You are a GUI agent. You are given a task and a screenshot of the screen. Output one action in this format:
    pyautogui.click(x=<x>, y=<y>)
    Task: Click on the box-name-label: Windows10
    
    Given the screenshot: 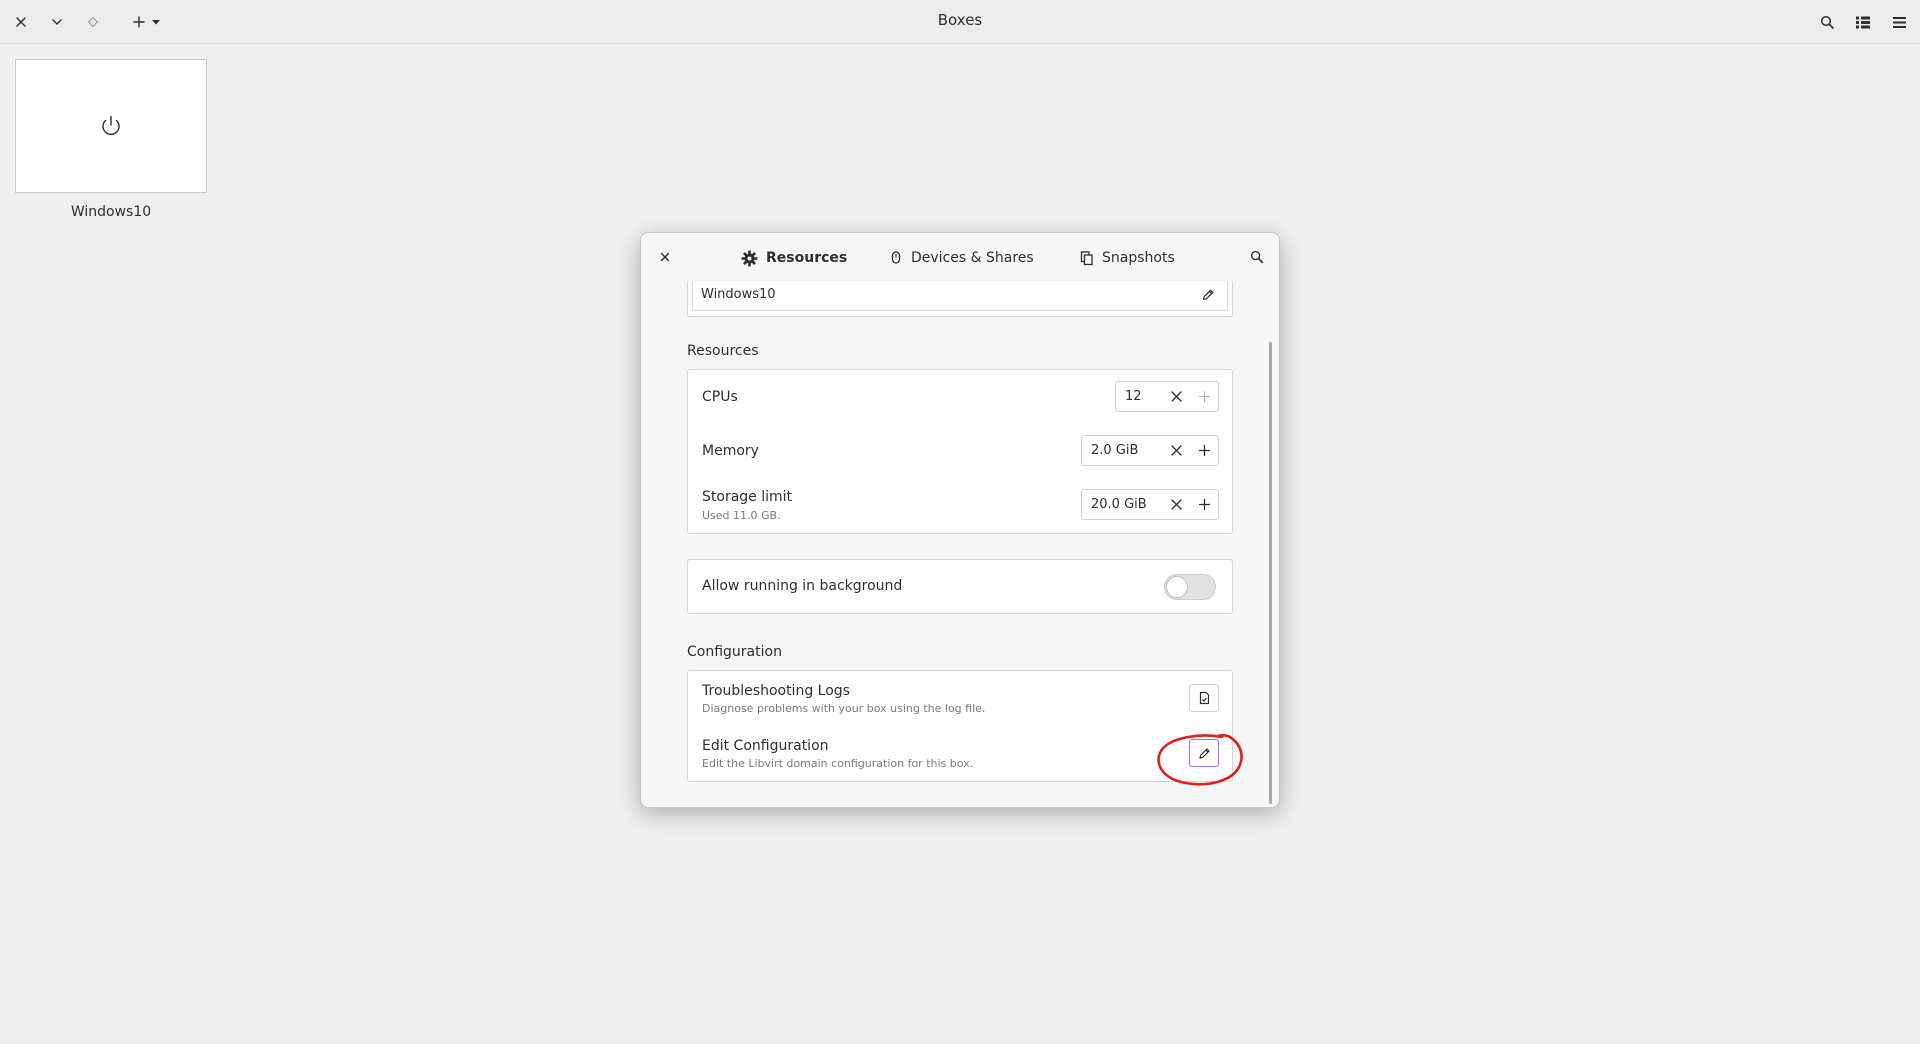 What is the action you would take?
    pyautogui.click(x=111, y=212)
    